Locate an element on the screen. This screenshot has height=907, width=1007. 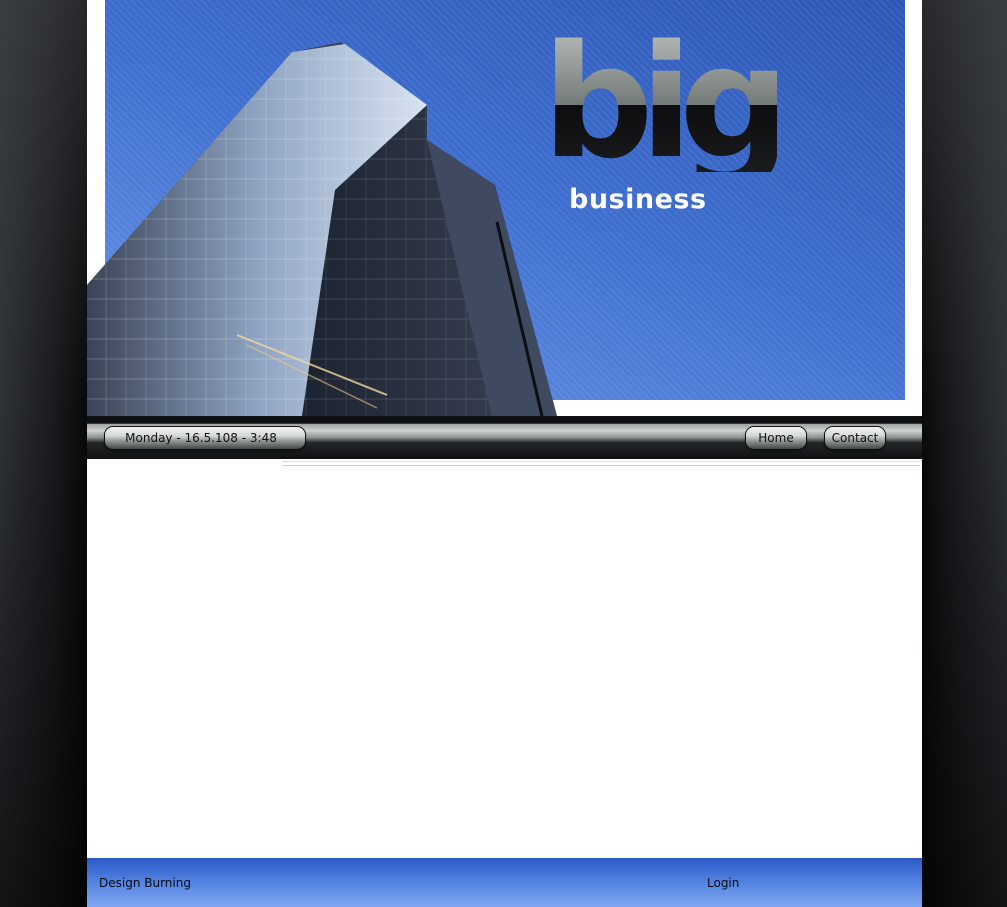
navigation-bar: Monday - 16.5.108 - 3:48 Home Contact is located at coordinates (504, 437).